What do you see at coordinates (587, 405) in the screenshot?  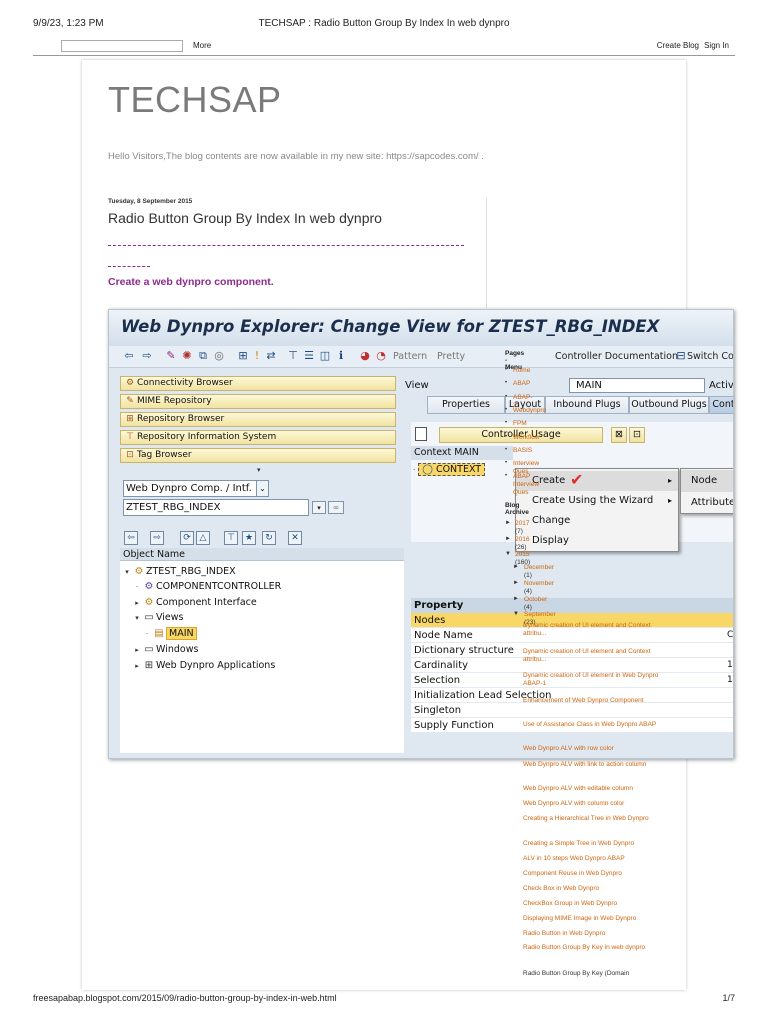 I see `tab-inbound-plugs: Inbound Plugs` at bounding box center [587, 405].